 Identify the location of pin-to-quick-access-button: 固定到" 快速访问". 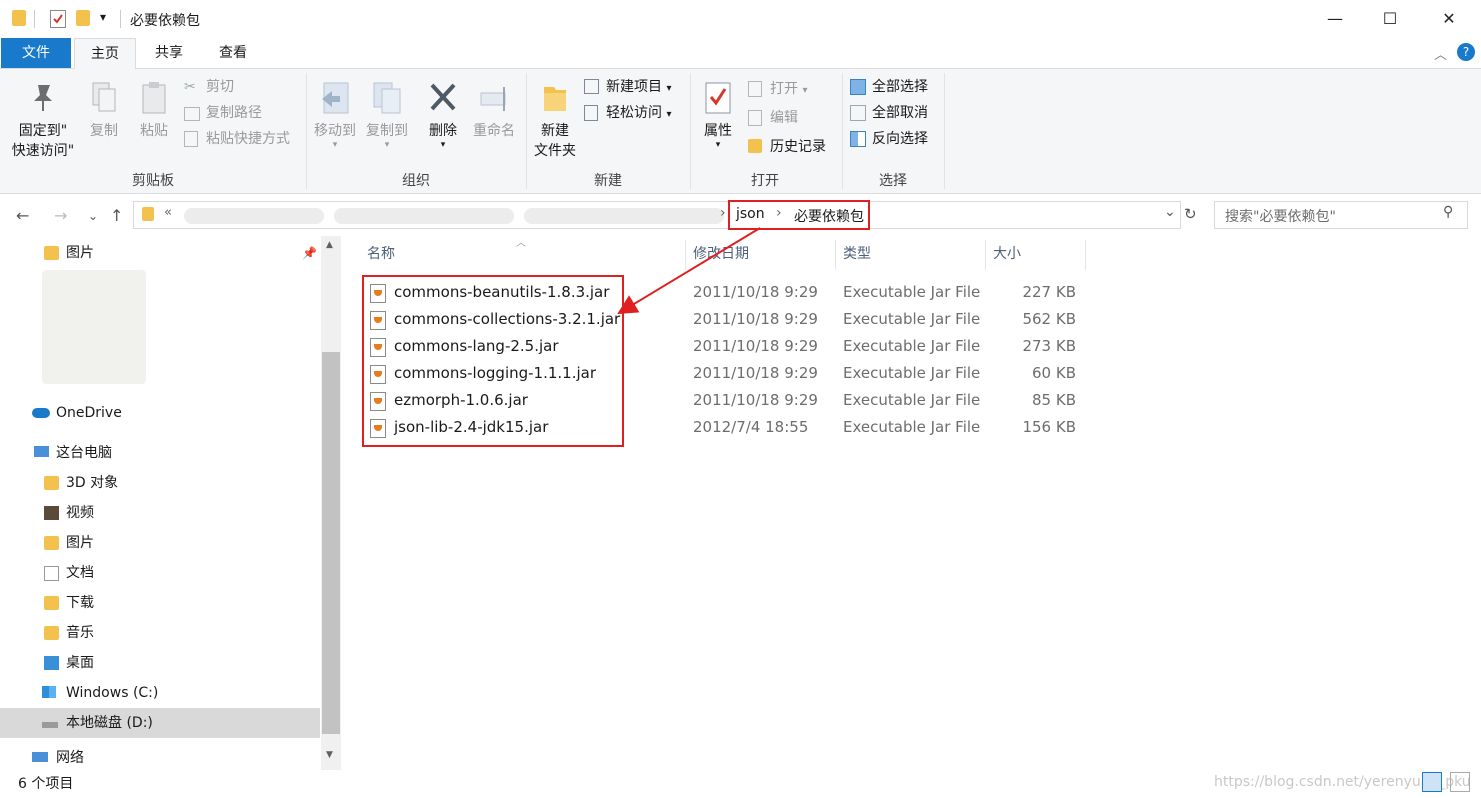
(43, 121).